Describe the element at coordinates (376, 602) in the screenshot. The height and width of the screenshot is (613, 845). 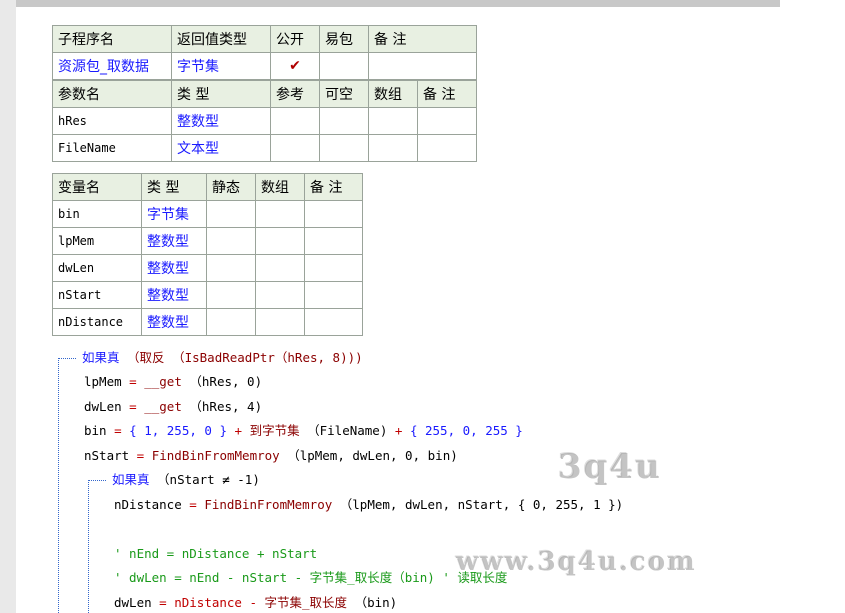
I see `arguments: （bin)` at that location.